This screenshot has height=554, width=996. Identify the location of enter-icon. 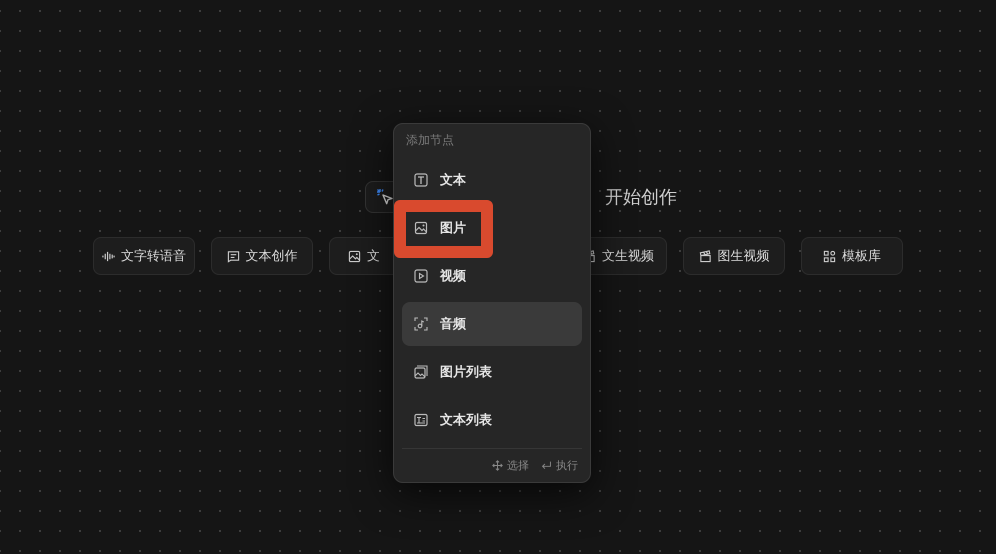
(546, 465).